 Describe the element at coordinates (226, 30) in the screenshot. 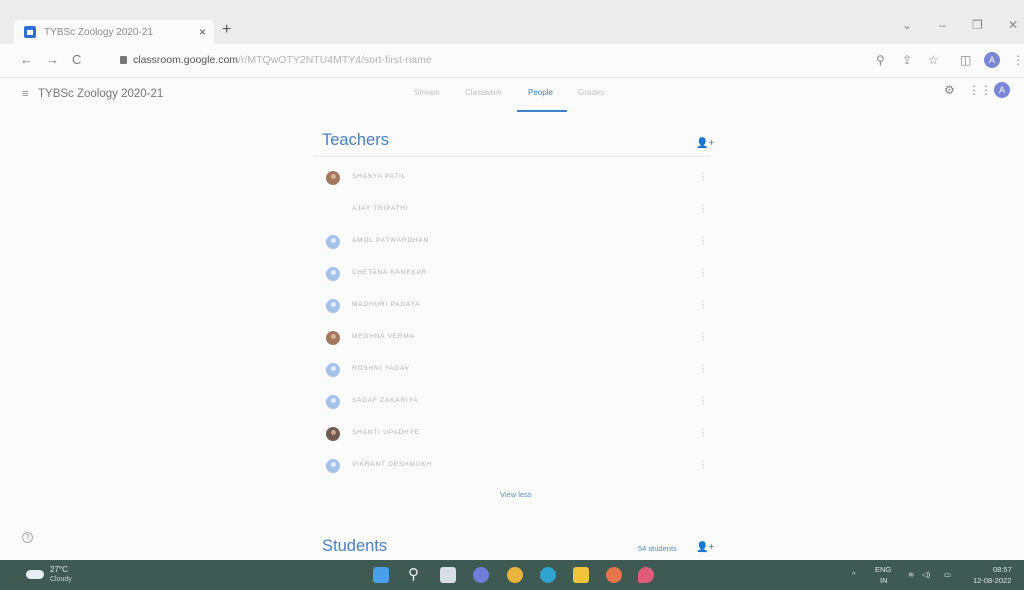

I see `new-tab-button: +` at that location.